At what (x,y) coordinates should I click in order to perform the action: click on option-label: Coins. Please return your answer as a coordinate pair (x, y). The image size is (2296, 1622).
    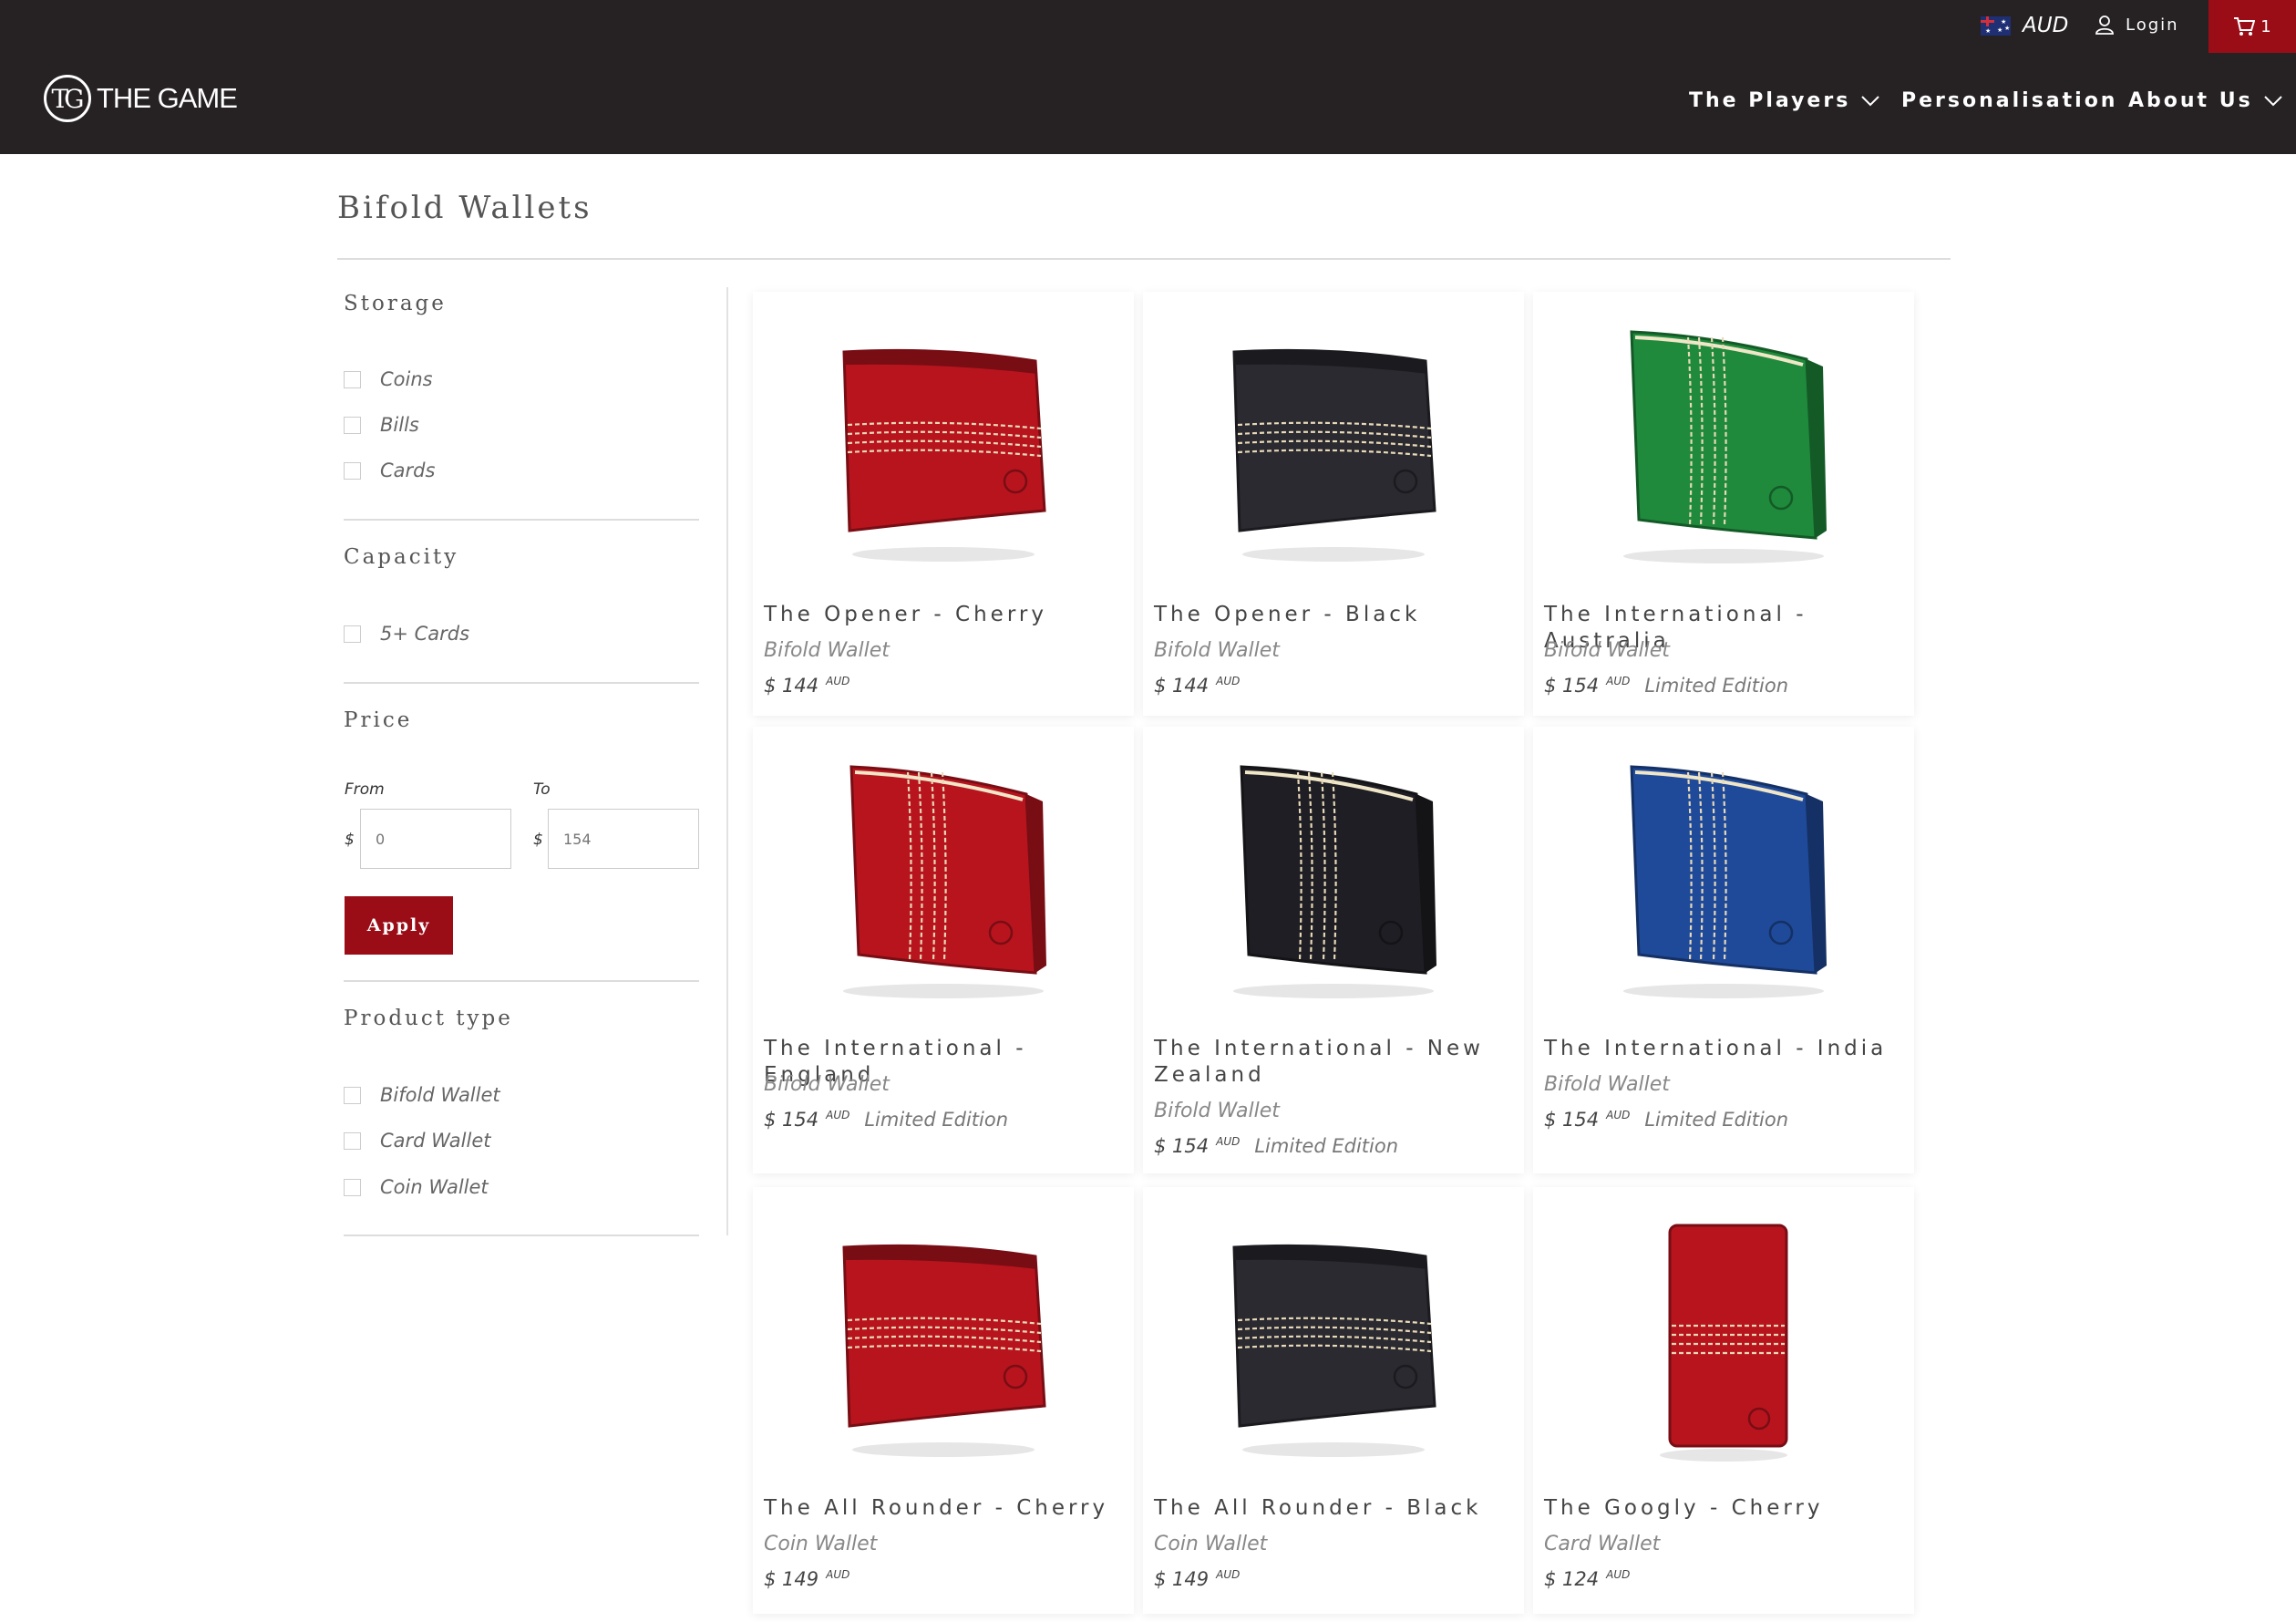
    Looking at the image, I should click on (406, 379).